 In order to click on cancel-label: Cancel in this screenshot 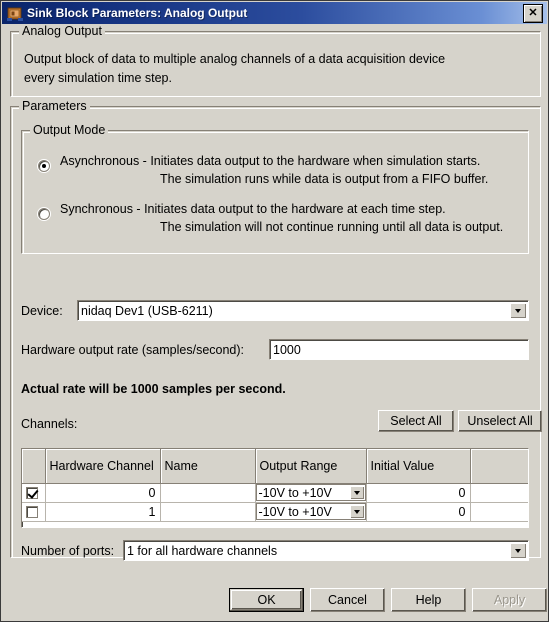, I will do `click(347, 600)`.